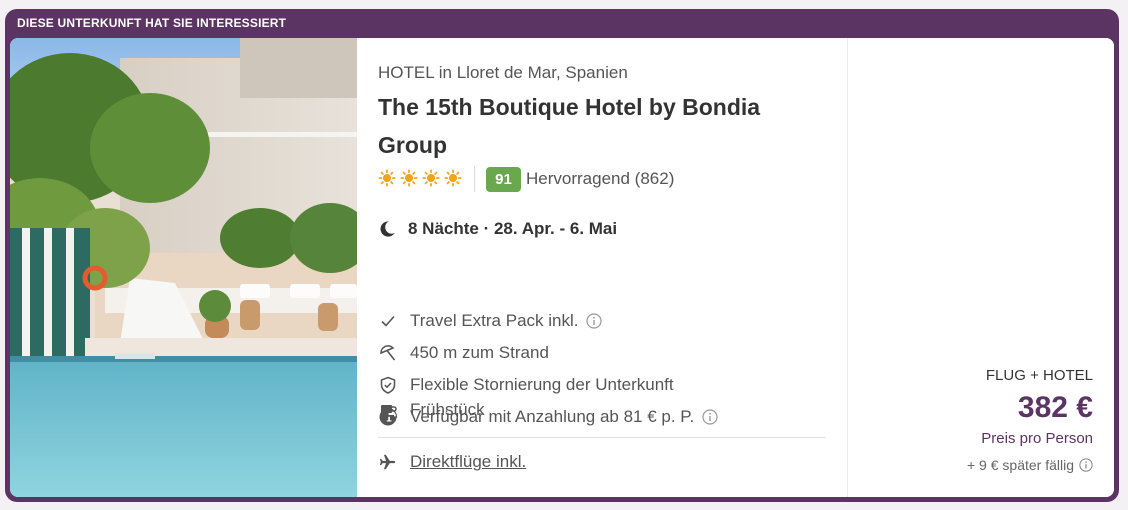 This screenshot has height=510, width=1128. I want to click on coffee-cup-icon, so click(388, 411).